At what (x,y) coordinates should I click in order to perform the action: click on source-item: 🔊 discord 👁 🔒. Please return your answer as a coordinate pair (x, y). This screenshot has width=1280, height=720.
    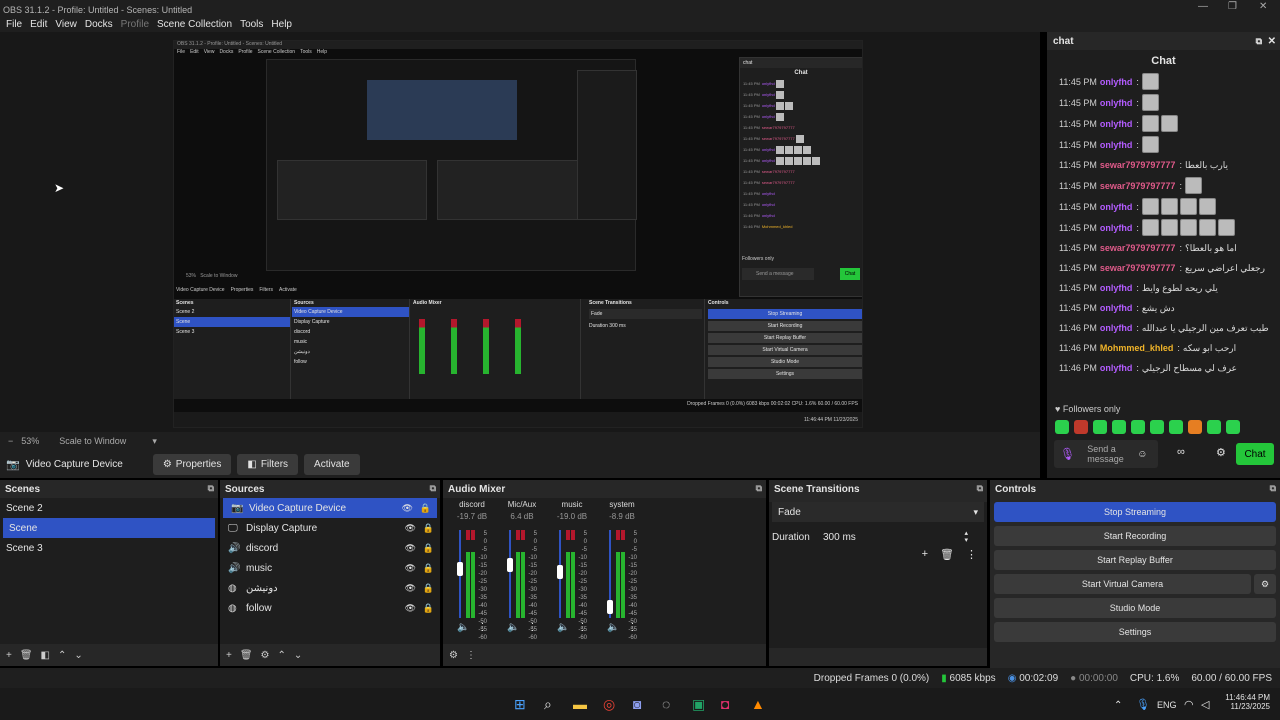
    Looking at the image, I should click on (330, 548).